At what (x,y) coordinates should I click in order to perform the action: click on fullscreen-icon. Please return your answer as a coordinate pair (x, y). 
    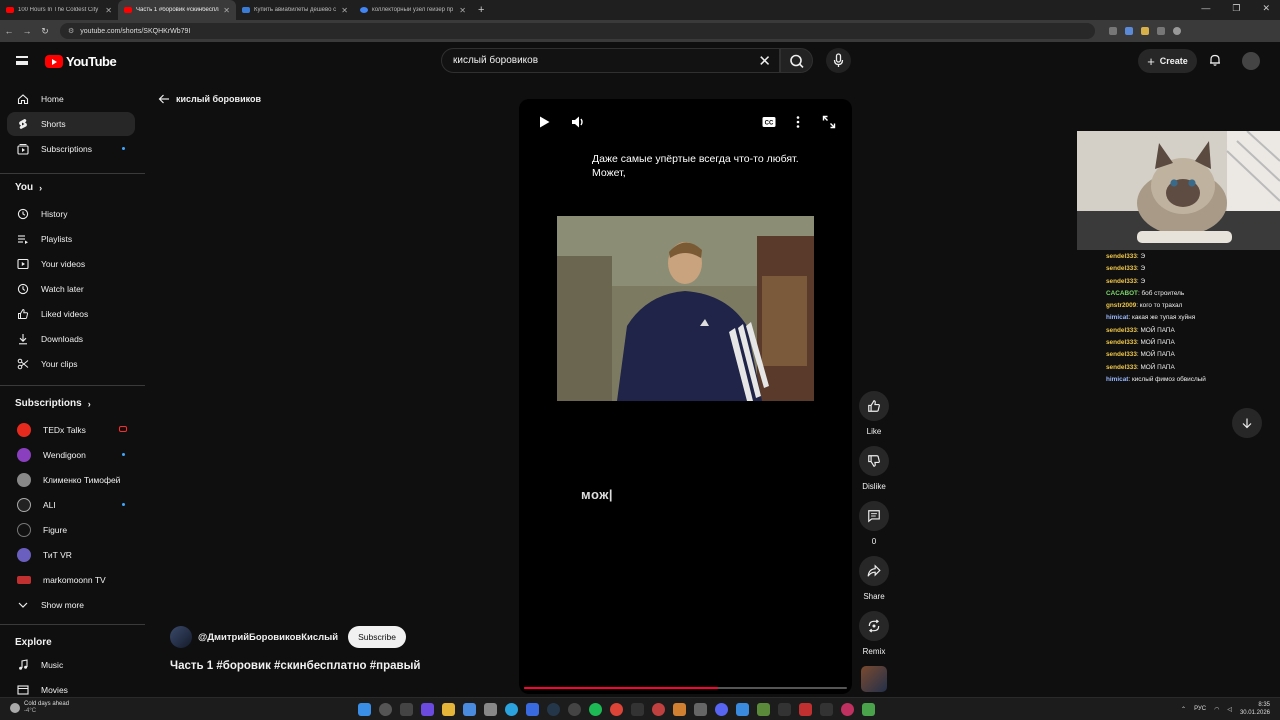
    Looking at the image, I should click on (829, 122).